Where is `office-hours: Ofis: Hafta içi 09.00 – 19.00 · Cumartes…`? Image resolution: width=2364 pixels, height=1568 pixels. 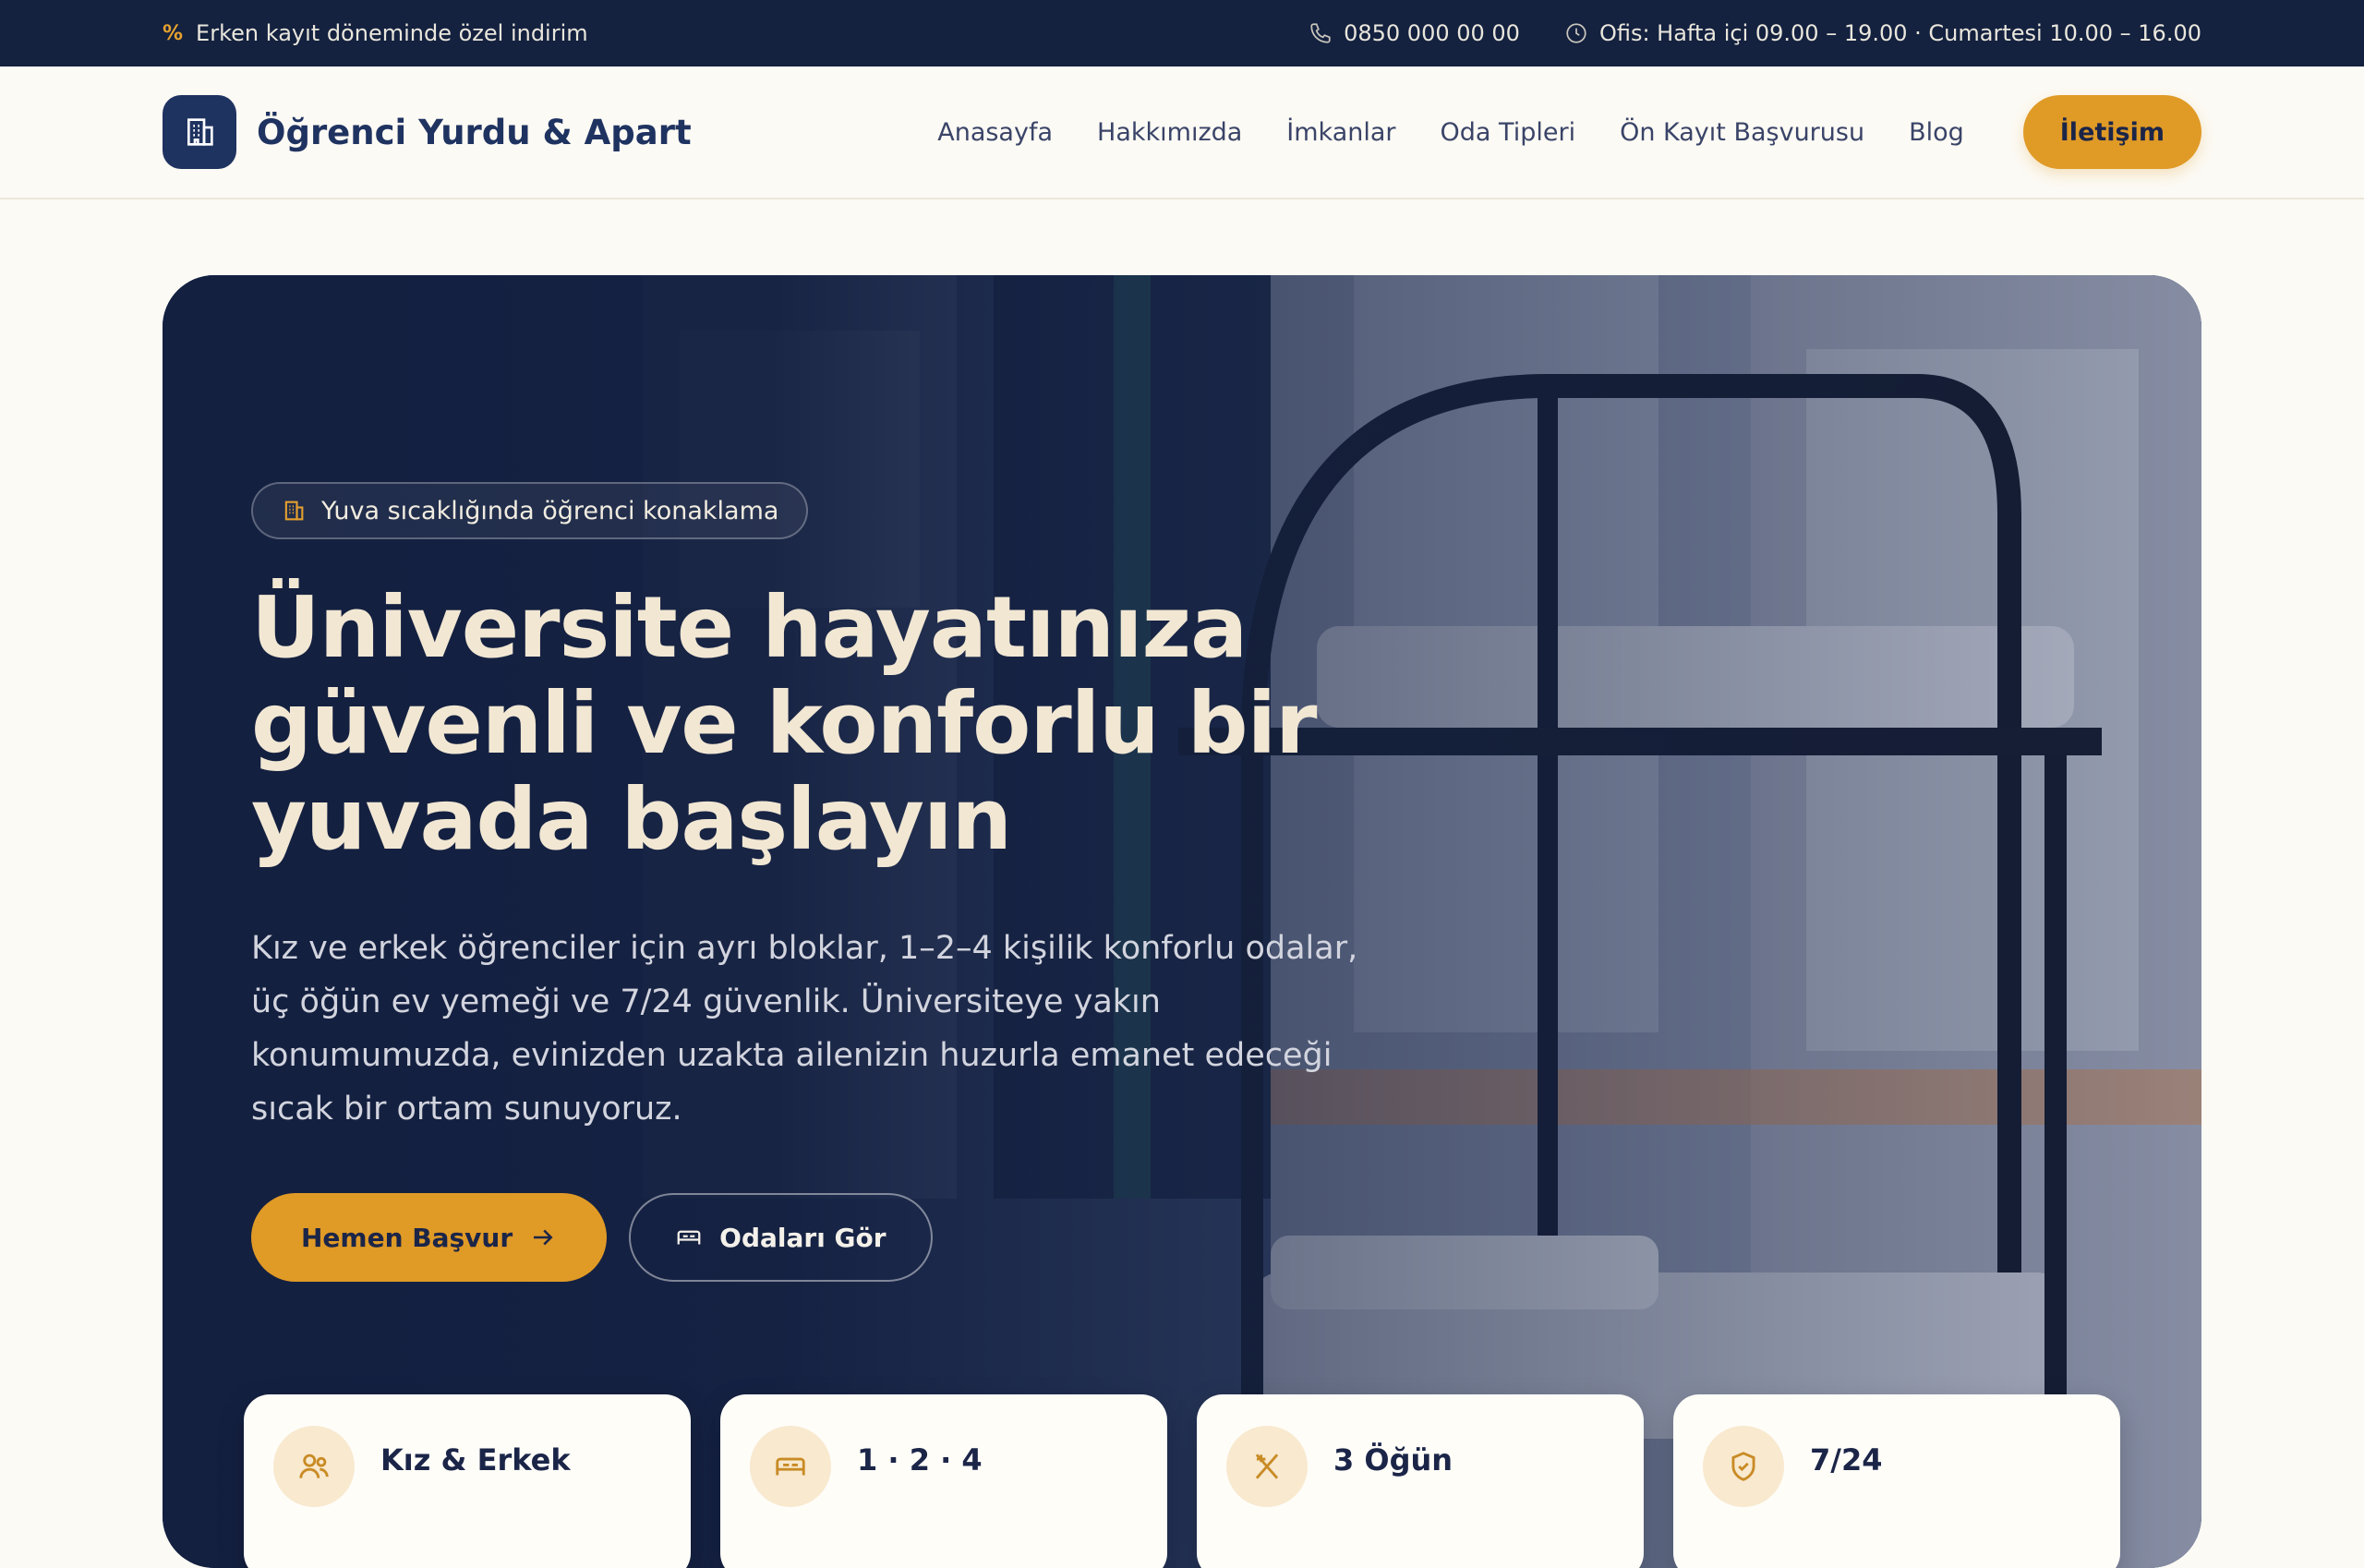 office-hours: Ofis: Hafta içi 09.00 – 19.00 · Cumartes… is located at coordinates (1882, 33).